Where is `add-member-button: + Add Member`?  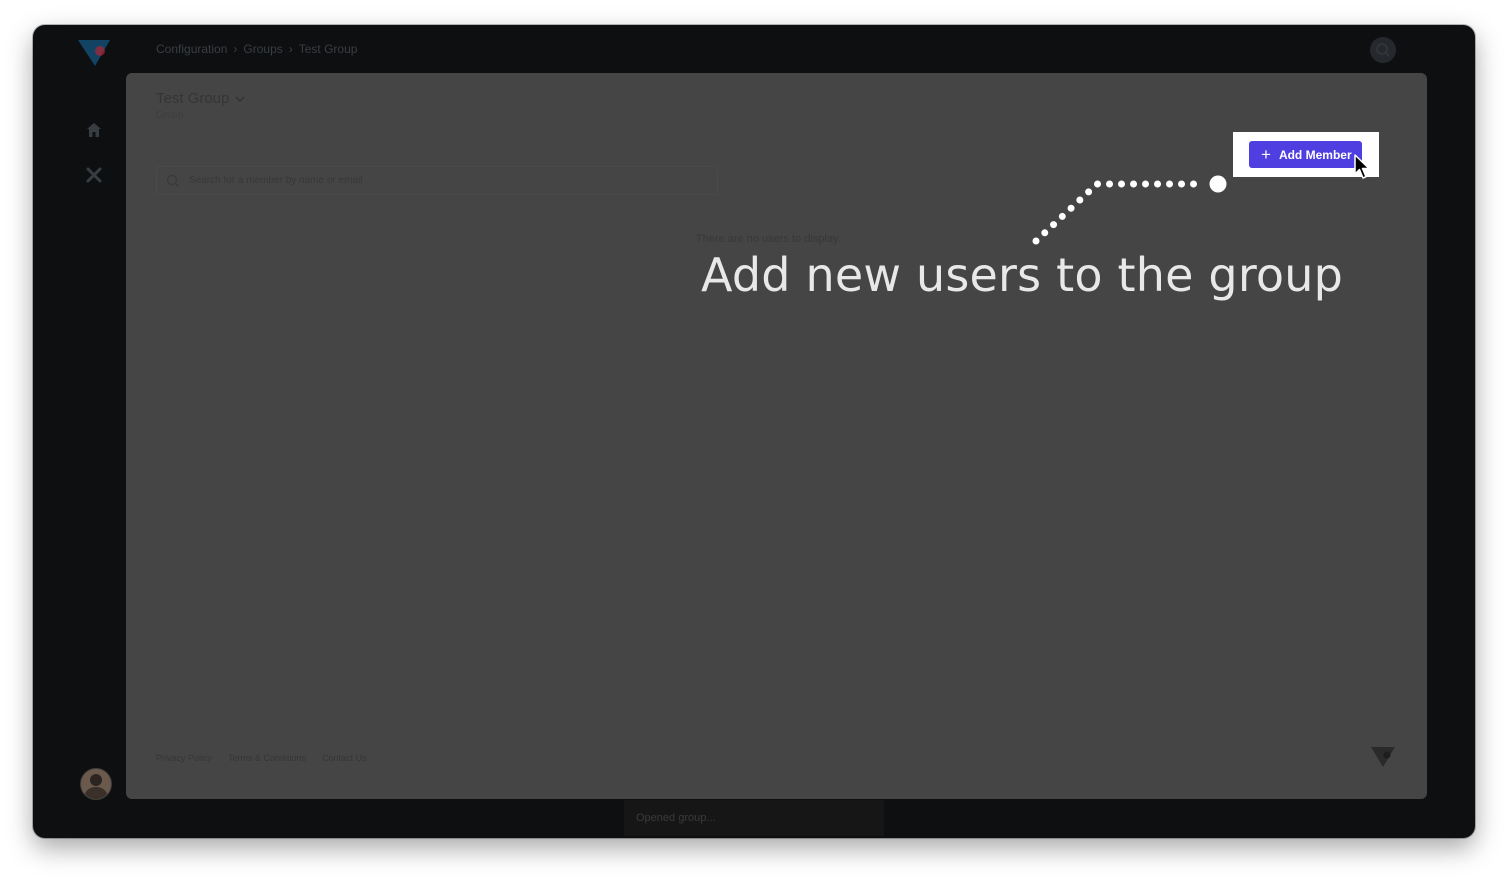 add-member-button: + Add Member is located at coordinates (1305, 154).